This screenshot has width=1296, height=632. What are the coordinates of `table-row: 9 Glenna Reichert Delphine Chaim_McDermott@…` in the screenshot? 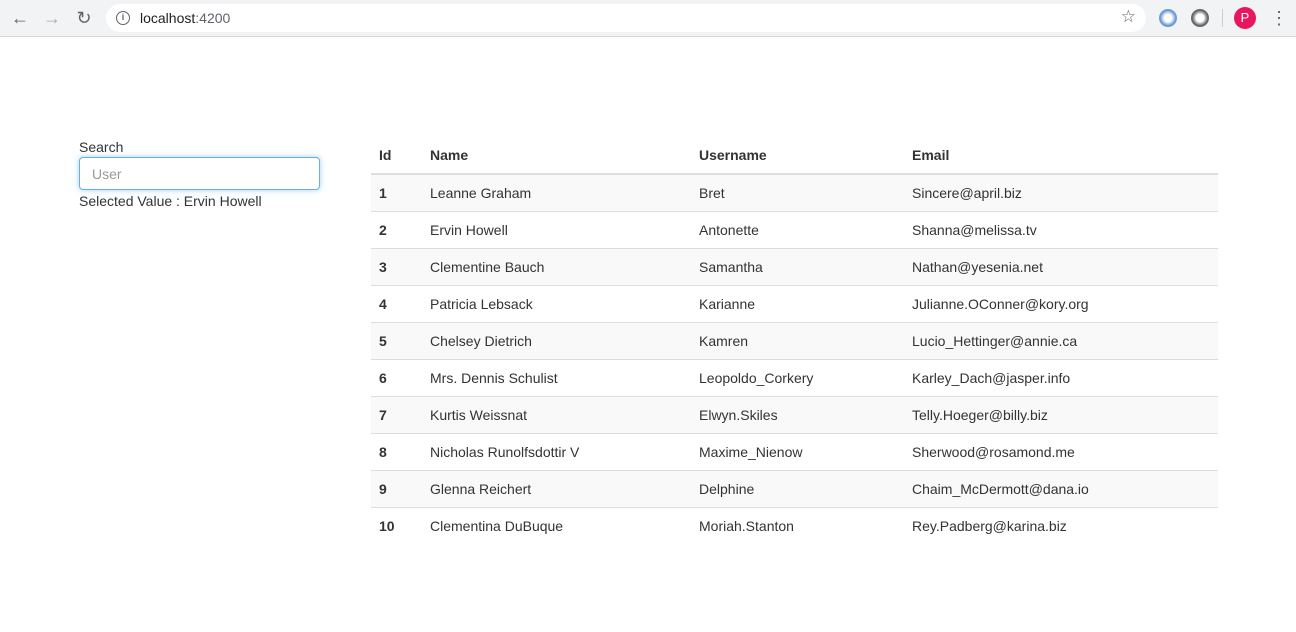 It's located at (794, 488).